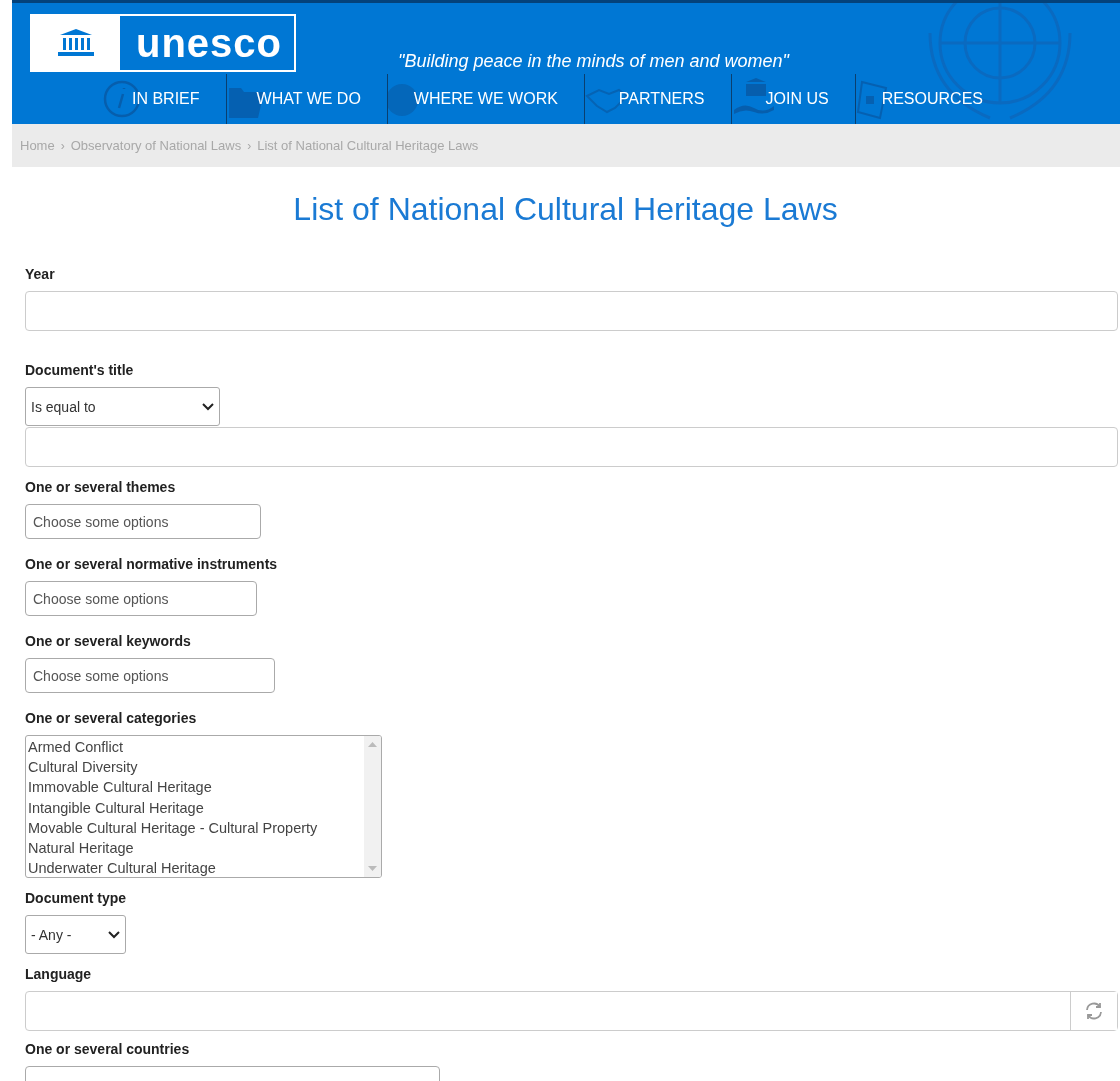  Describe the element at coordinates (195, 807) in the screenshot. I see `list-option: Intangible Cultural Heritage` at that location.